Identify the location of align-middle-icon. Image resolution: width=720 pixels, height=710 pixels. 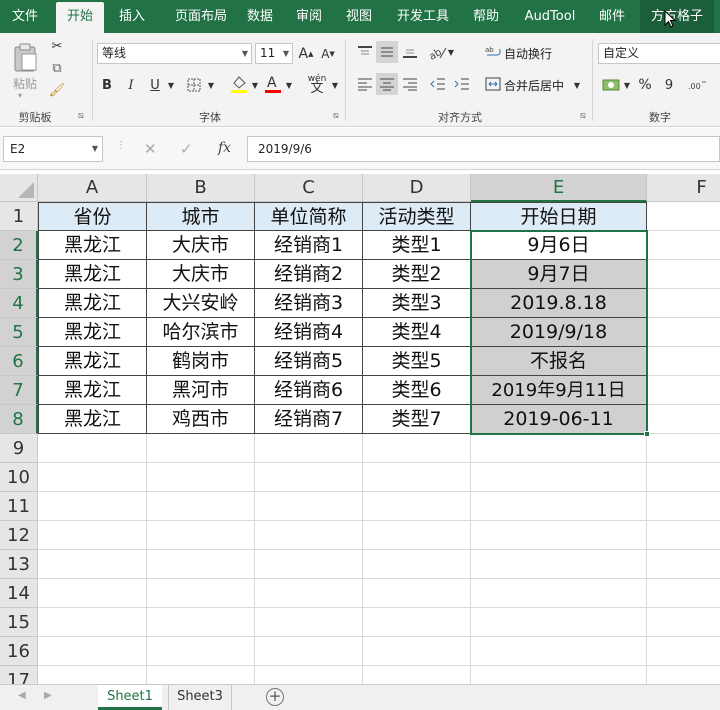
(387, 52).